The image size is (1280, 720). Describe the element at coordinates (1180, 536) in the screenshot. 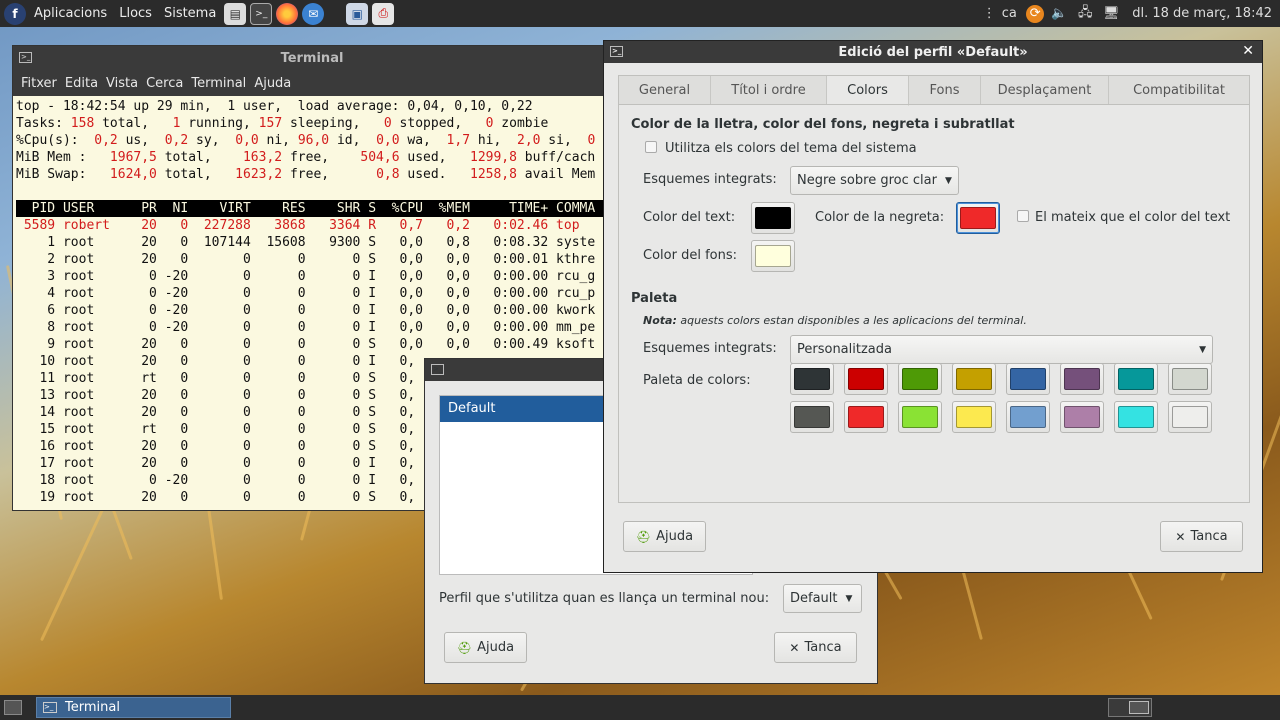

I see `close-icon: ✕` at that location.